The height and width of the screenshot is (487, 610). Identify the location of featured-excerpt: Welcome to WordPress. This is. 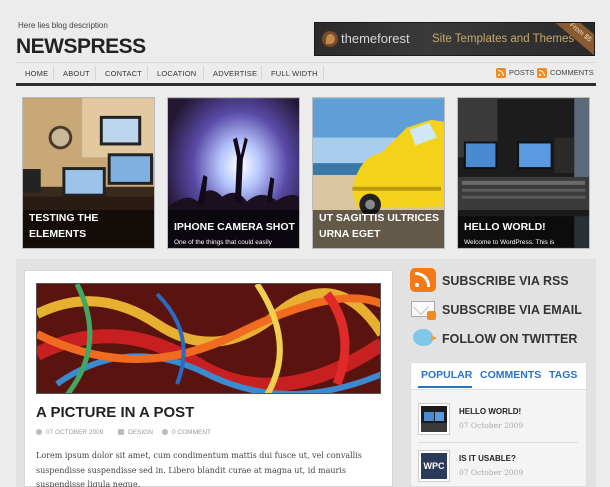
(509, 242).